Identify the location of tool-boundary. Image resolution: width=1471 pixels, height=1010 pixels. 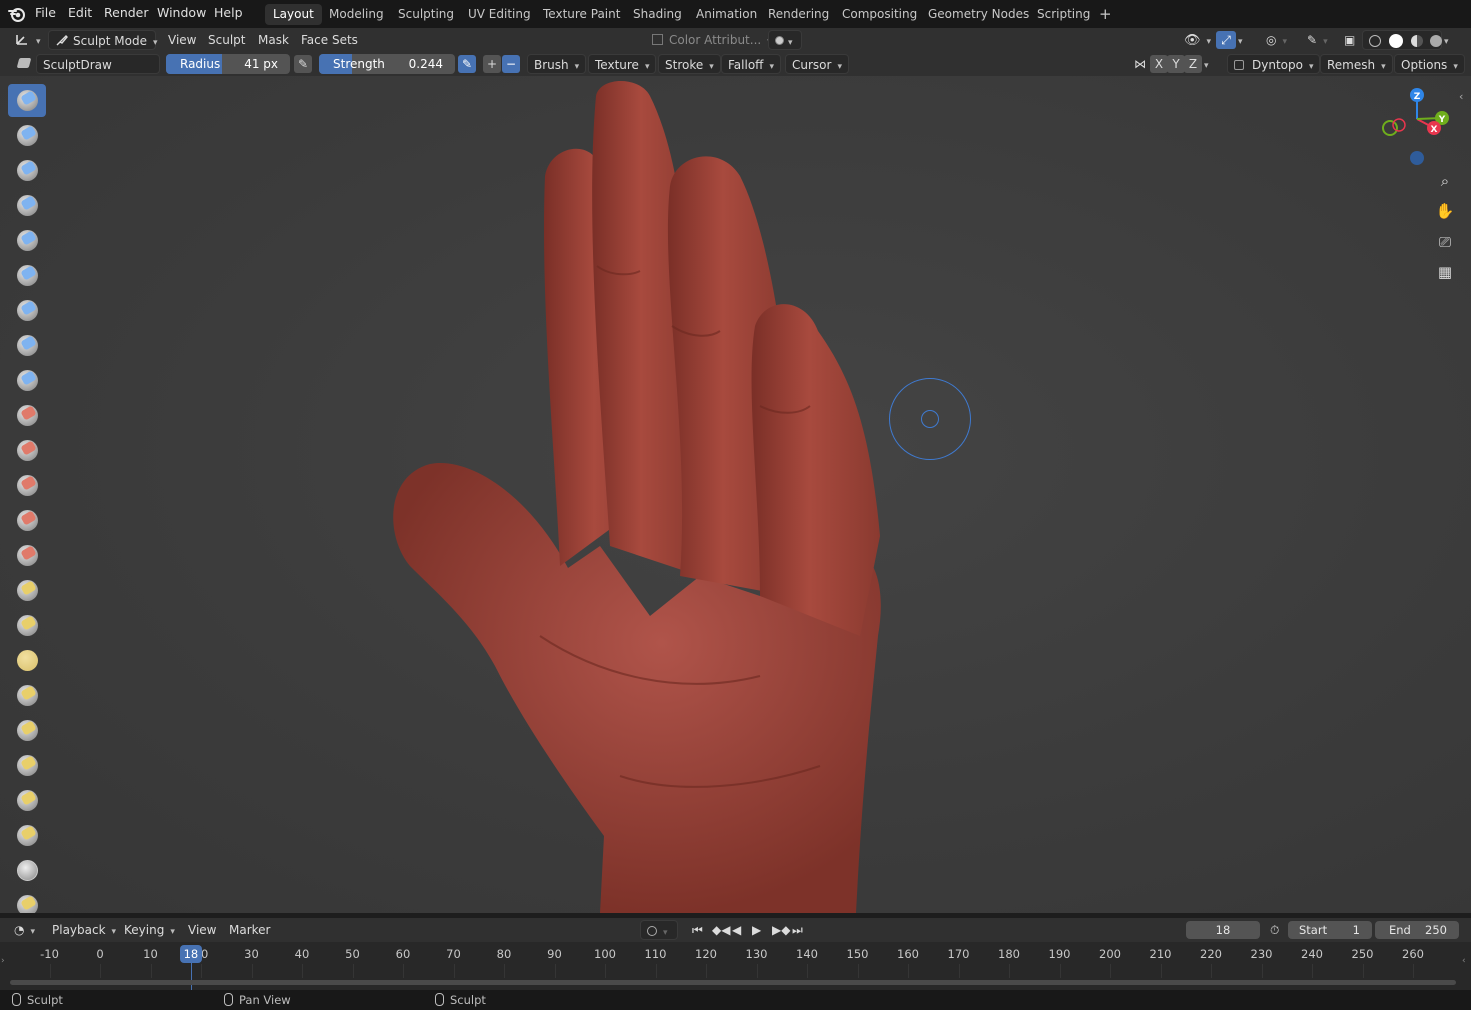
(27, 901).